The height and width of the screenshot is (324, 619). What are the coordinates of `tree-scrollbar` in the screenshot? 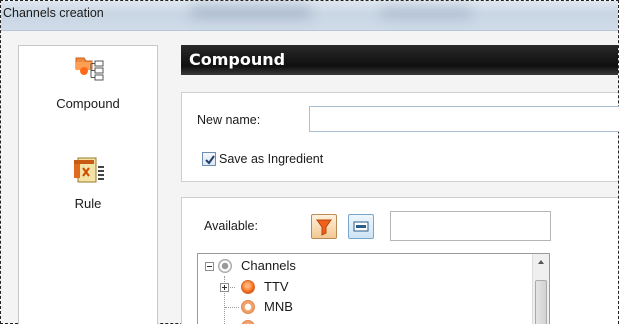 It's located at (540, 289).